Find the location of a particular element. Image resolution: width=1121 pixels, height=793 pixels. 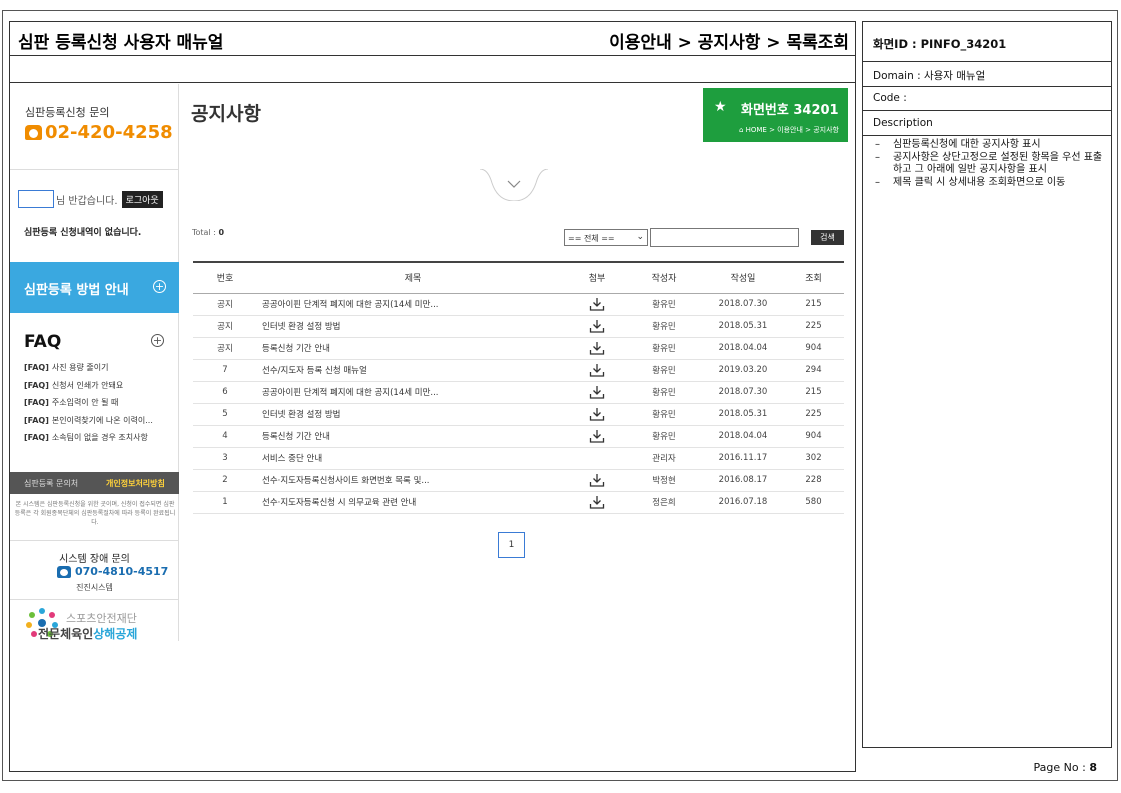

plus-circle-icon: + is located at coordinates (157, 340).